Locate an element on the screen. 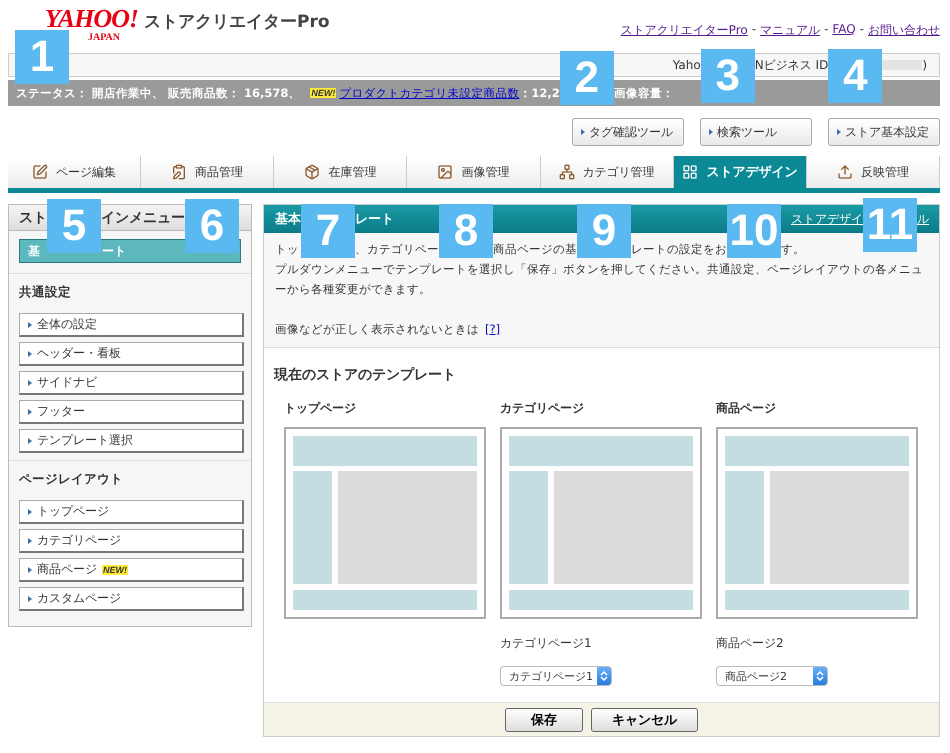 This screenshot has width=950, height=753. nav-tab: 反映管理 is located at coordinates (873, 172).